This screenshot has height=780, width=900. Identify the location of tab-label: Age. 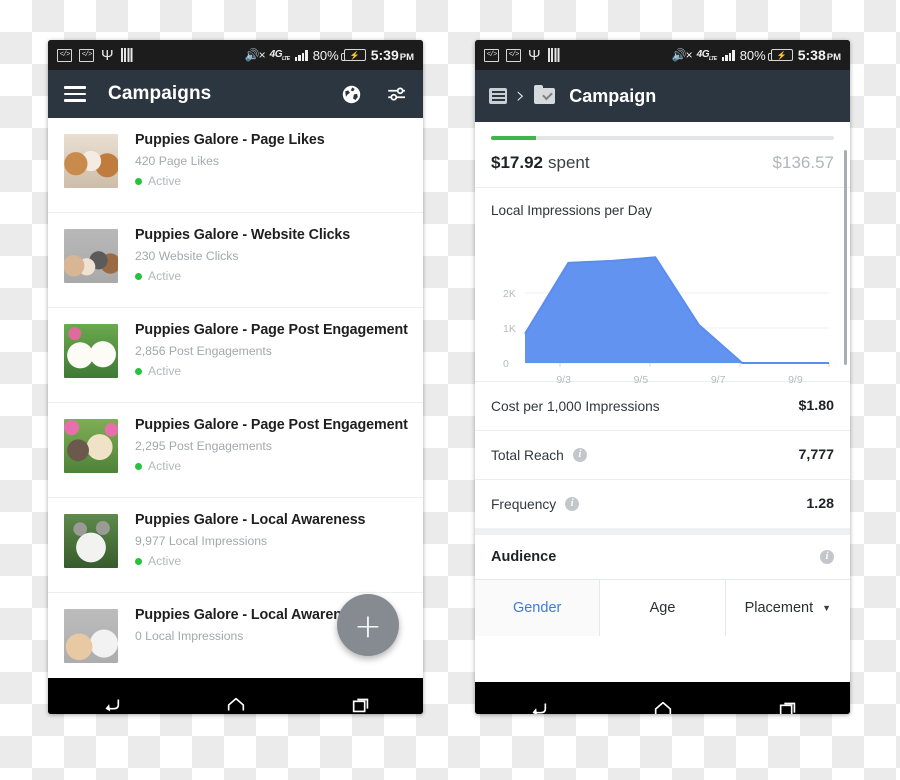
(662, 608).